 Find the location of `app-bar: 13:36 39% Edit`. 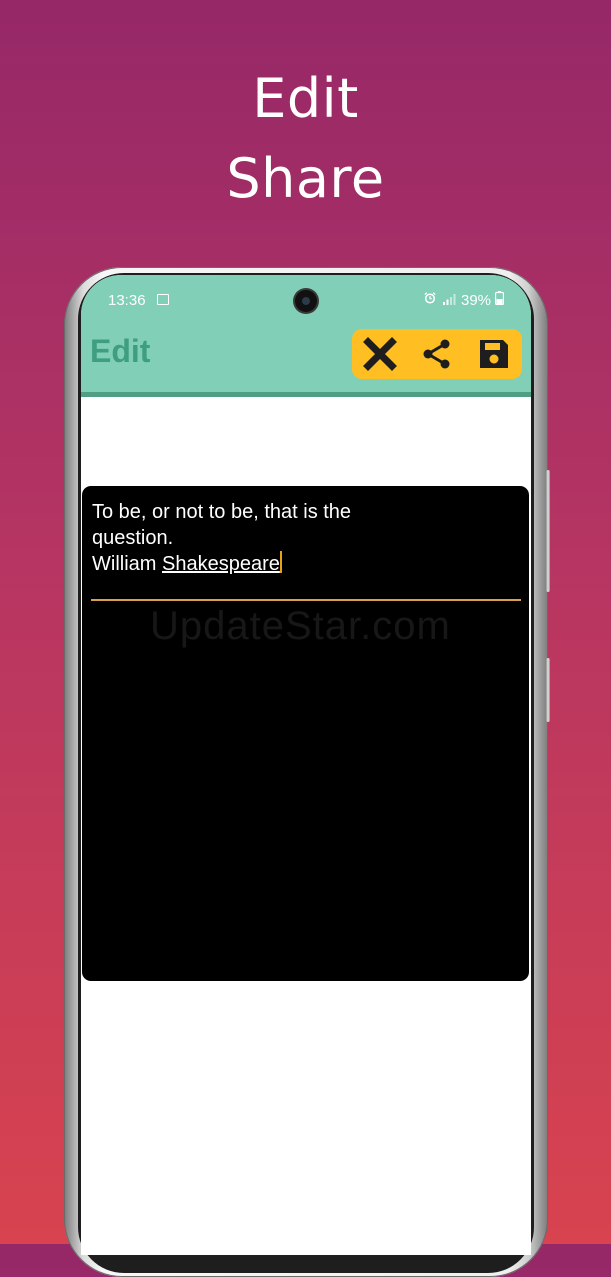

app-bar: 13:36 39% Edit is located at coordinates (306, 335).